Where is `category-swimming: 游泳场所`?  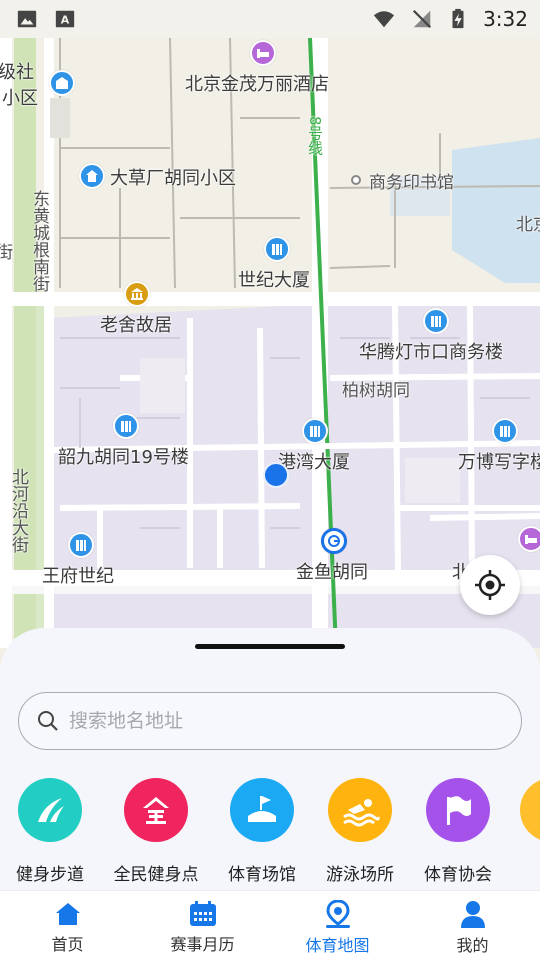
category-swimming: 游泳场所 is located at coordinates (360, 831).